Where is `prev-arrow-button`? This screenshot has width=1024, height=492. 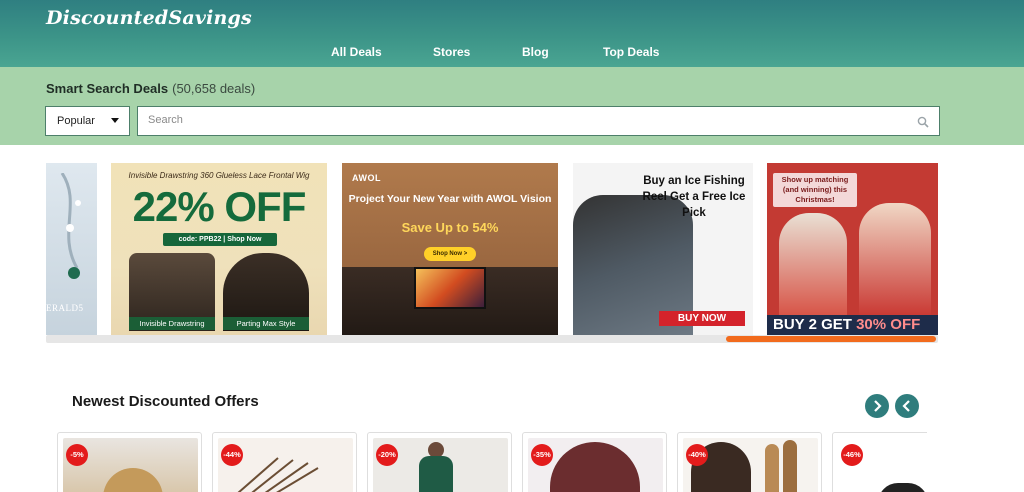
prev-arrow-button is located at coordinates (907, 406).